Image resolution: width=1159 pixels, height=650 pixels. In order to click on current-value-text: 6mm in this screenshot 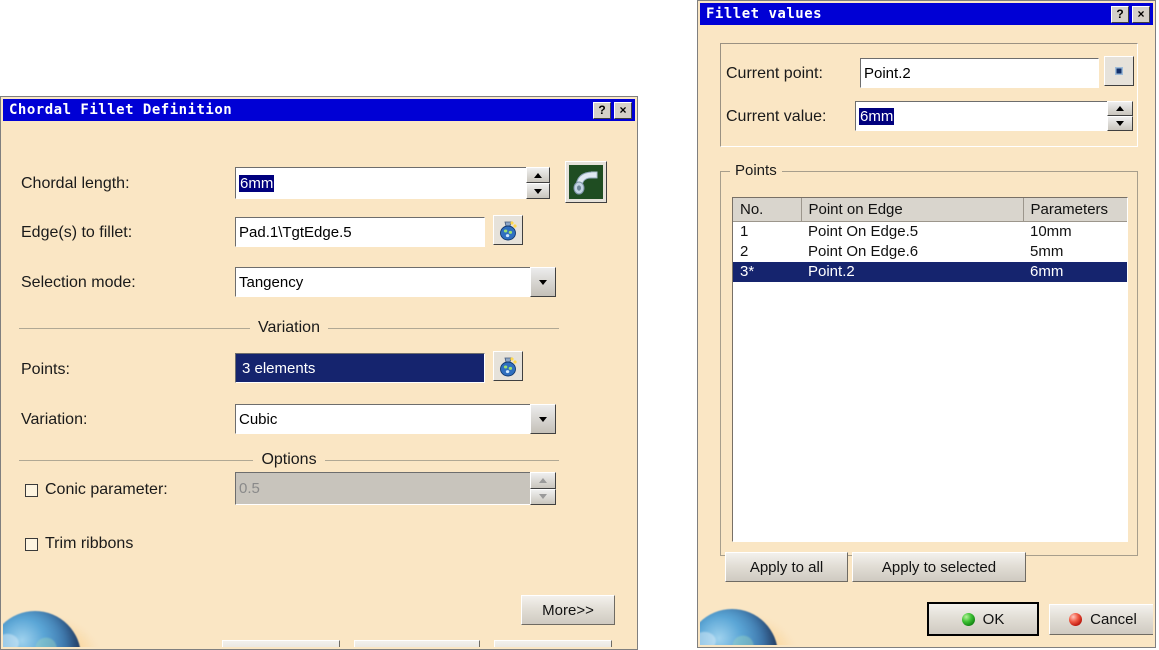, I will do `click(877, 116)`.